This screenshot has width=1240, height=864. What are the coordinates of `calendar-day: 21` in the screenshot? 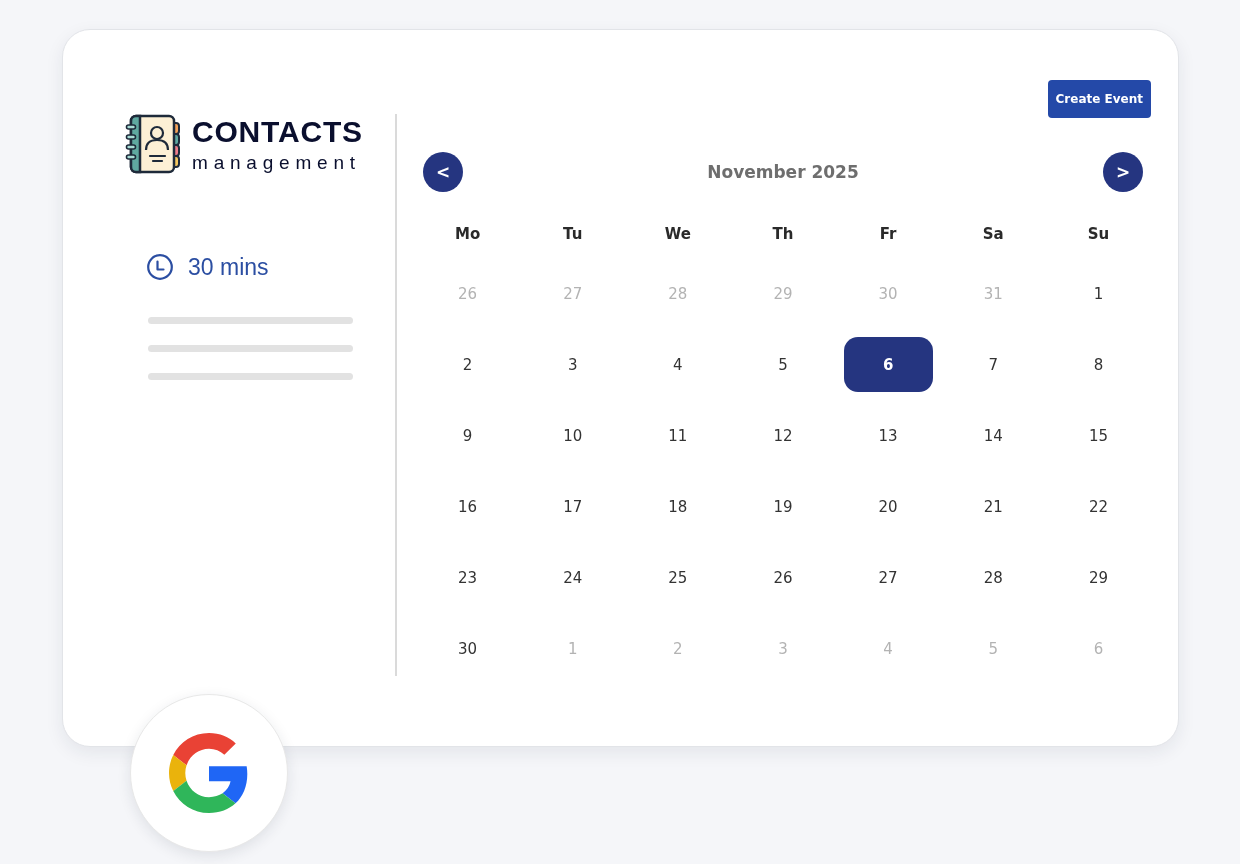 It's located at (993, 506).